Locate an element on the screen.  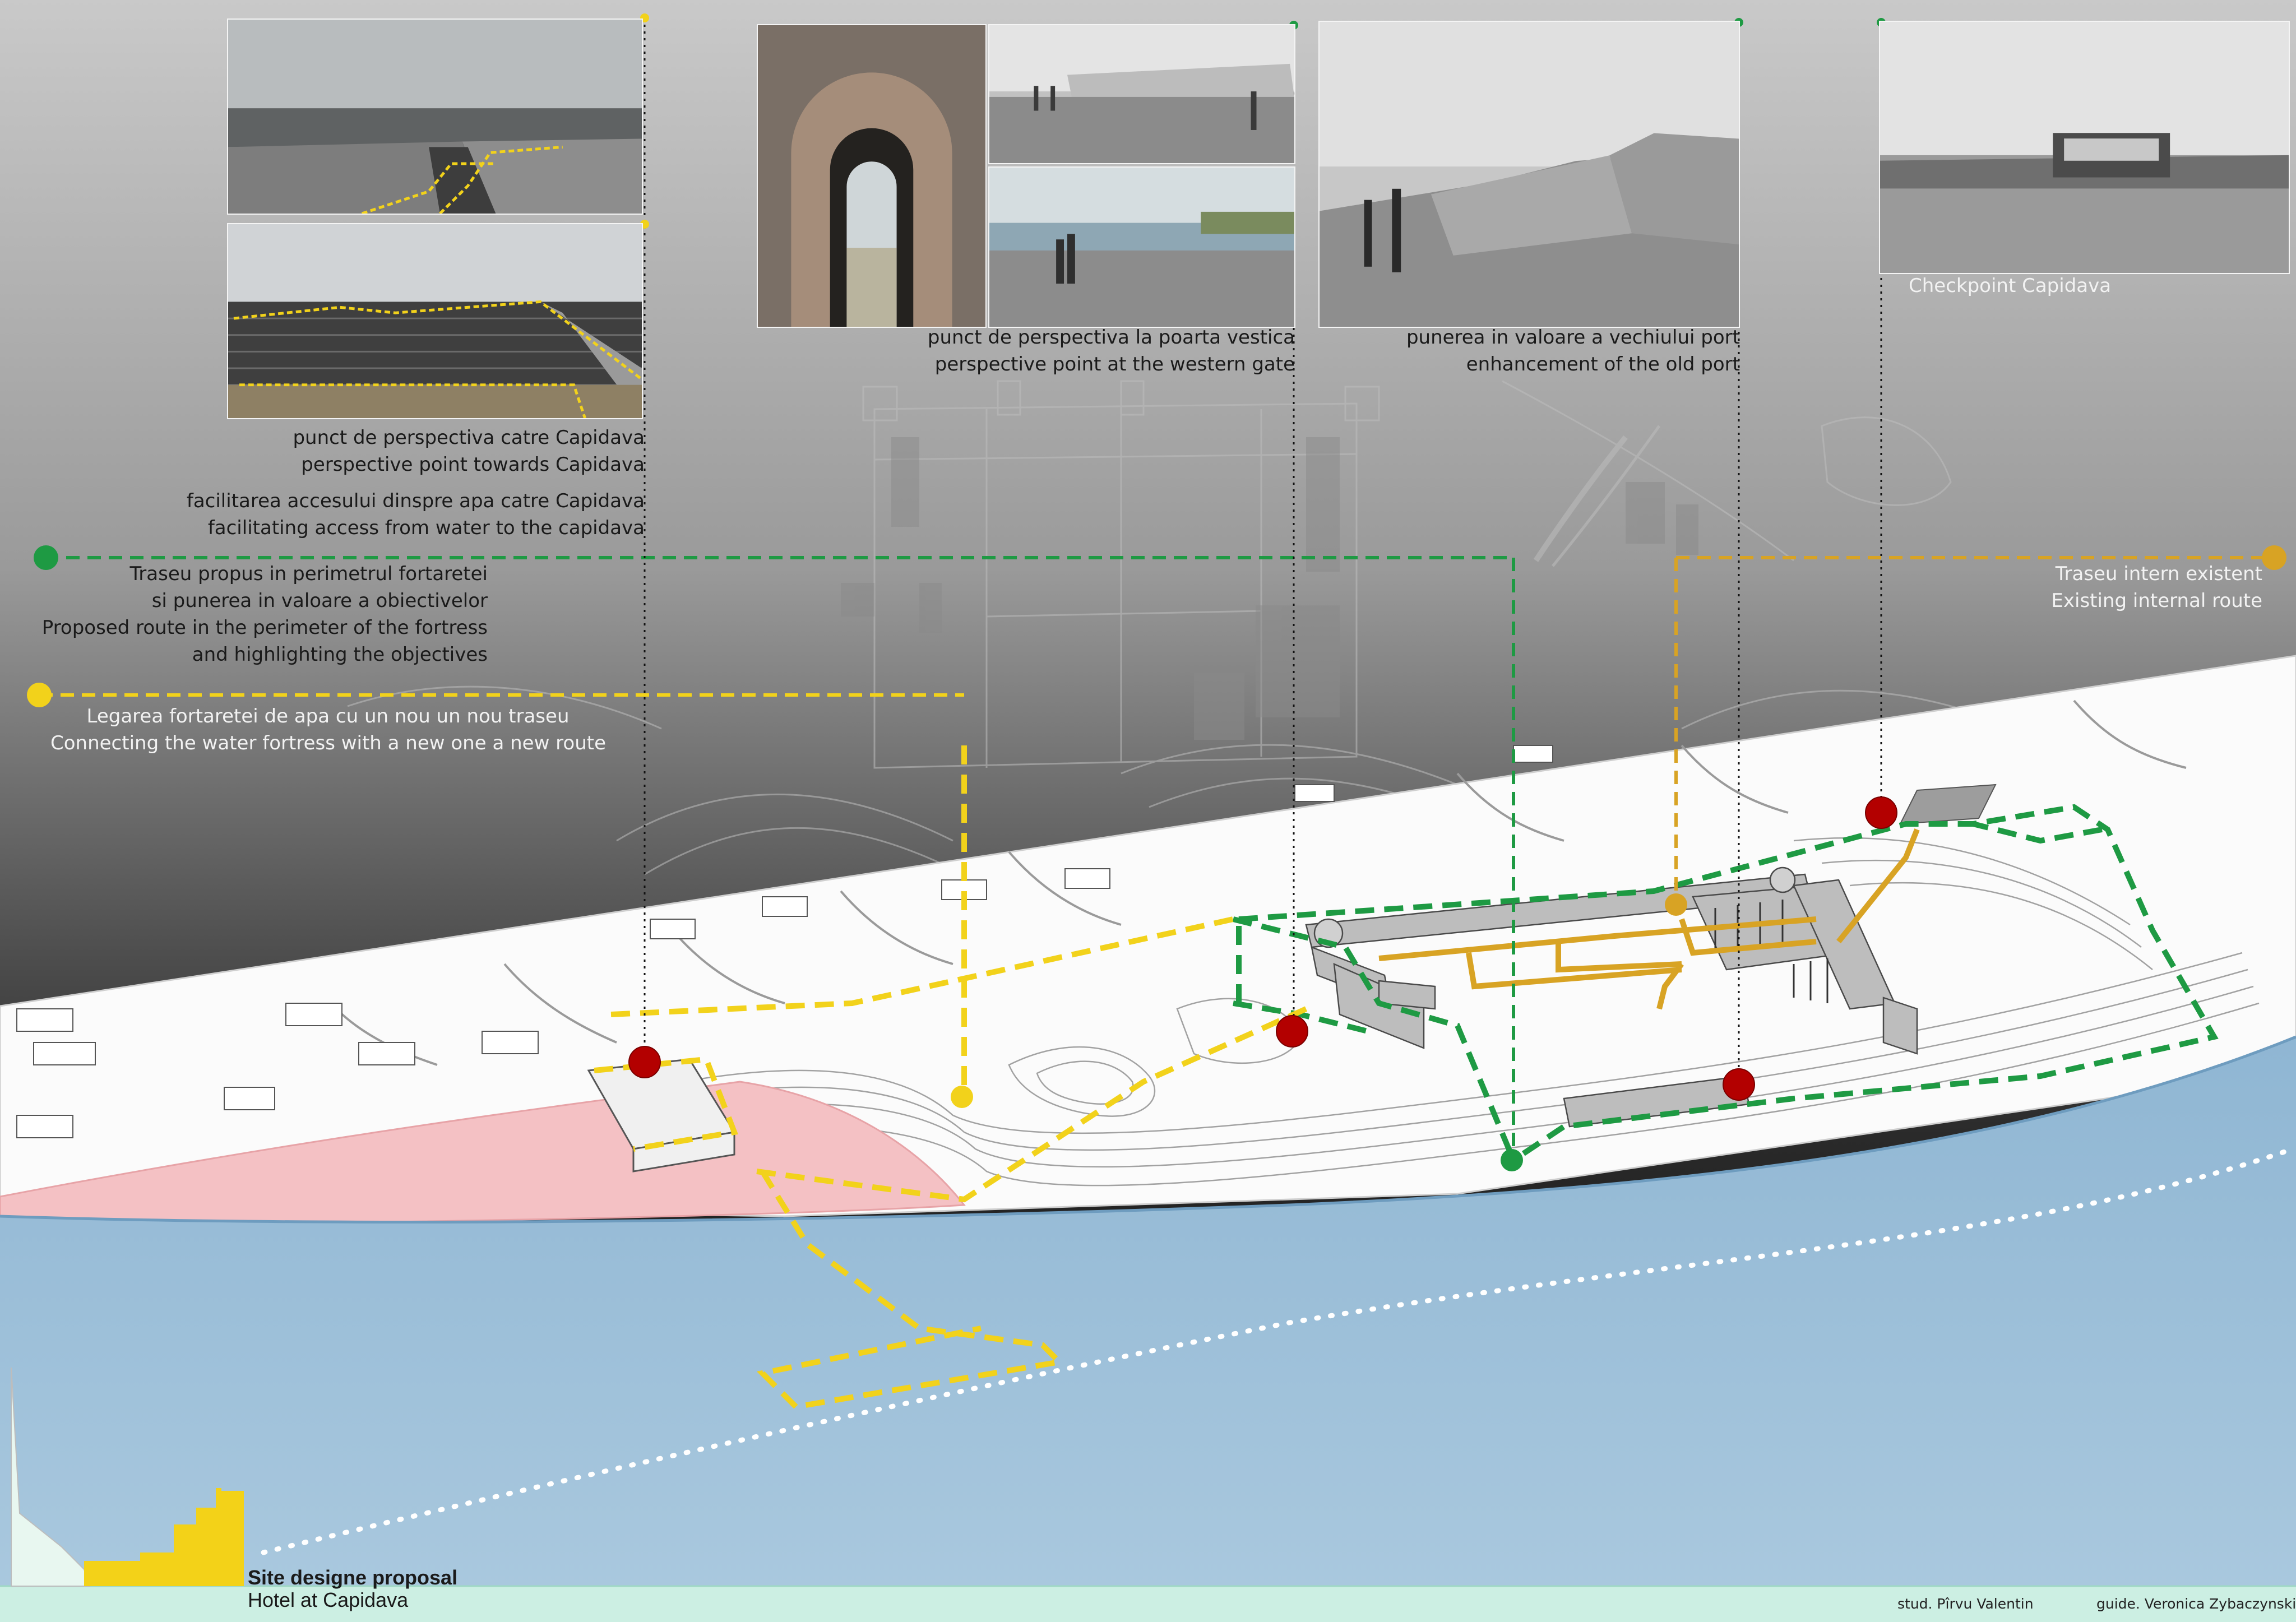
caption-old-port-ro: punerea in valoare a vechiului port is located at coordinates (1573, 337).